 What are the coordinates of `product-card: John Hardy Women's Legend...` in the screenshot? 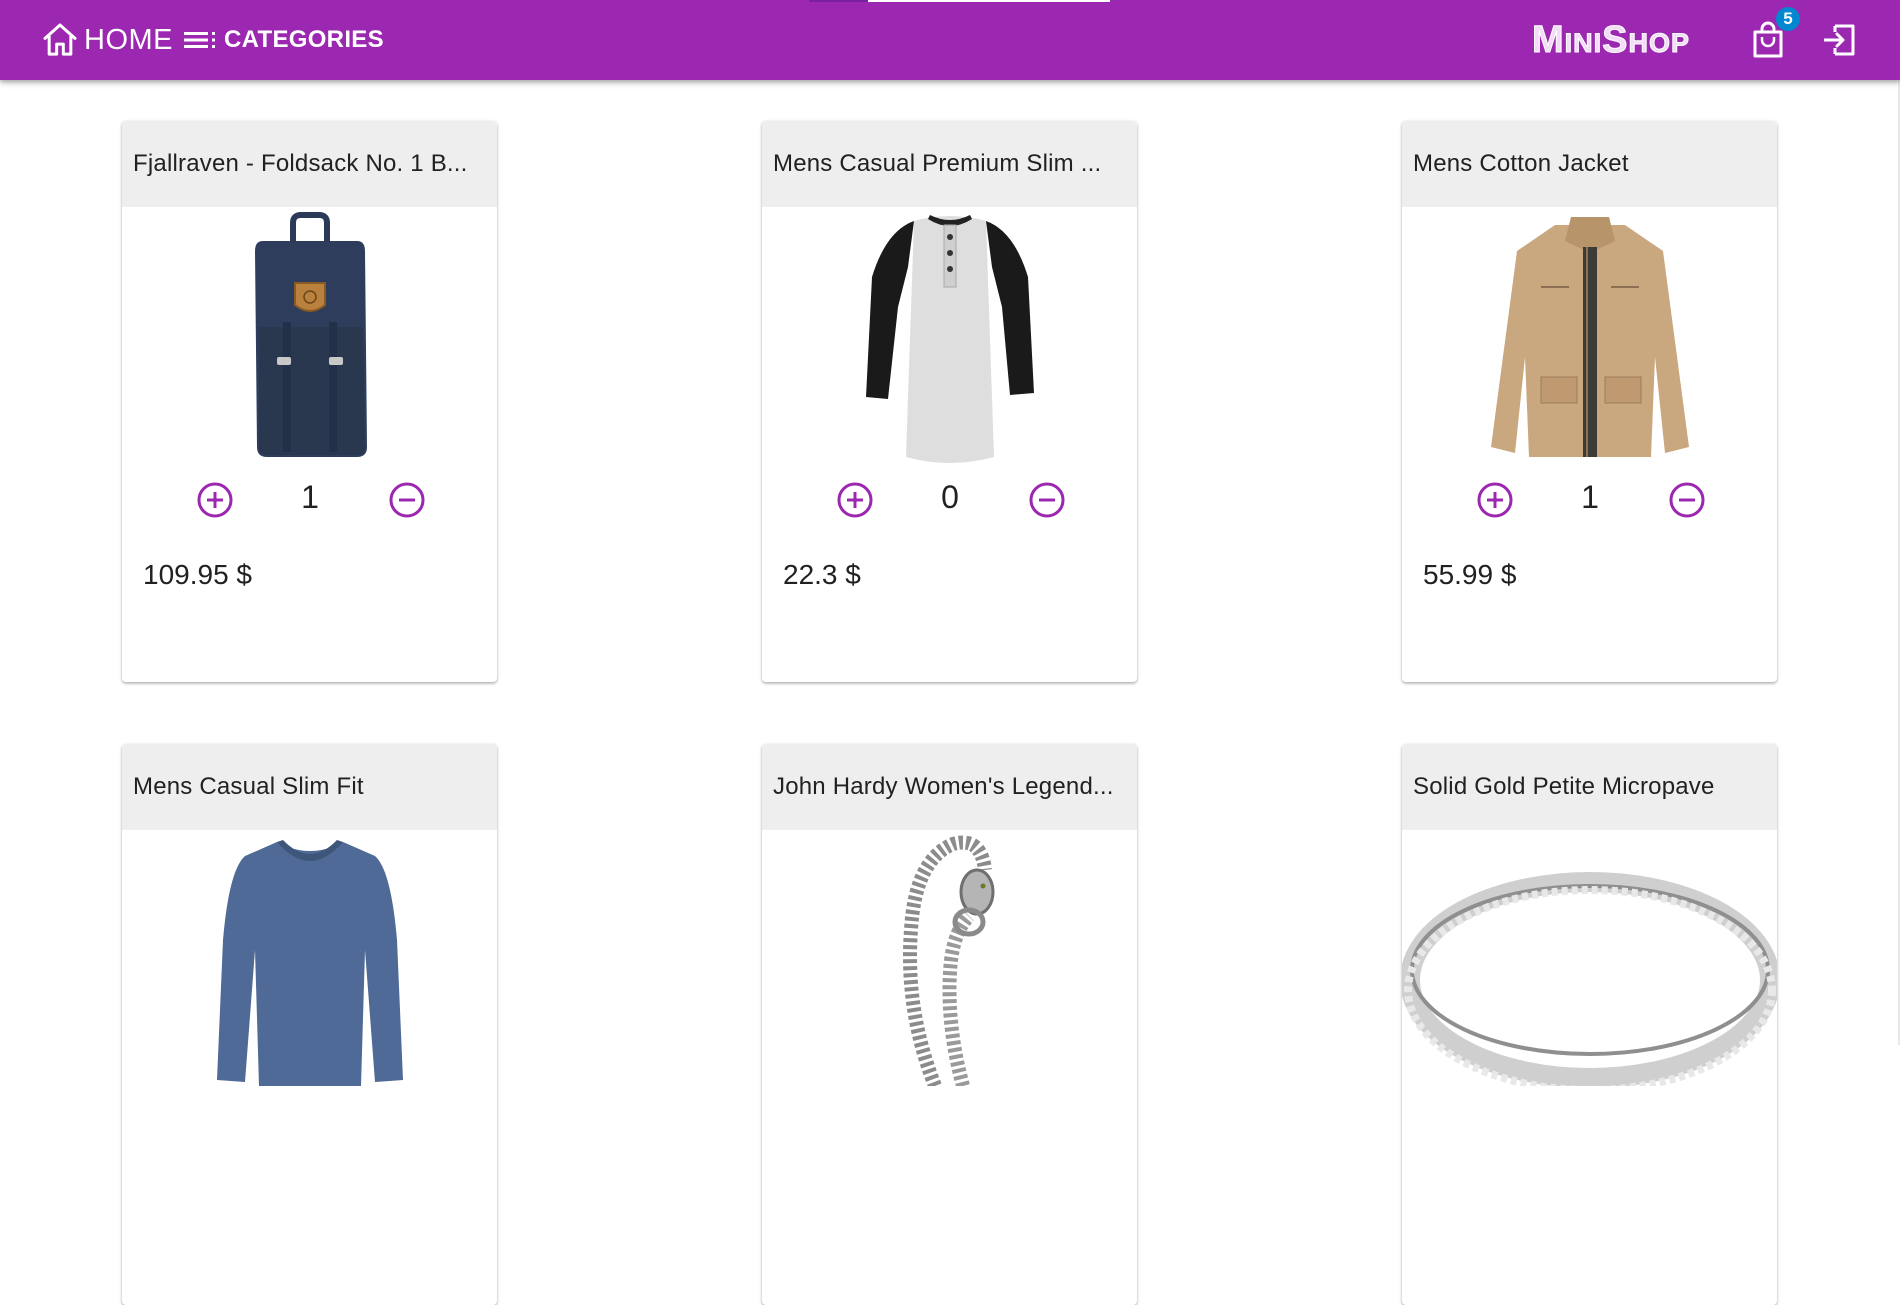 It's located at (949, 1024).